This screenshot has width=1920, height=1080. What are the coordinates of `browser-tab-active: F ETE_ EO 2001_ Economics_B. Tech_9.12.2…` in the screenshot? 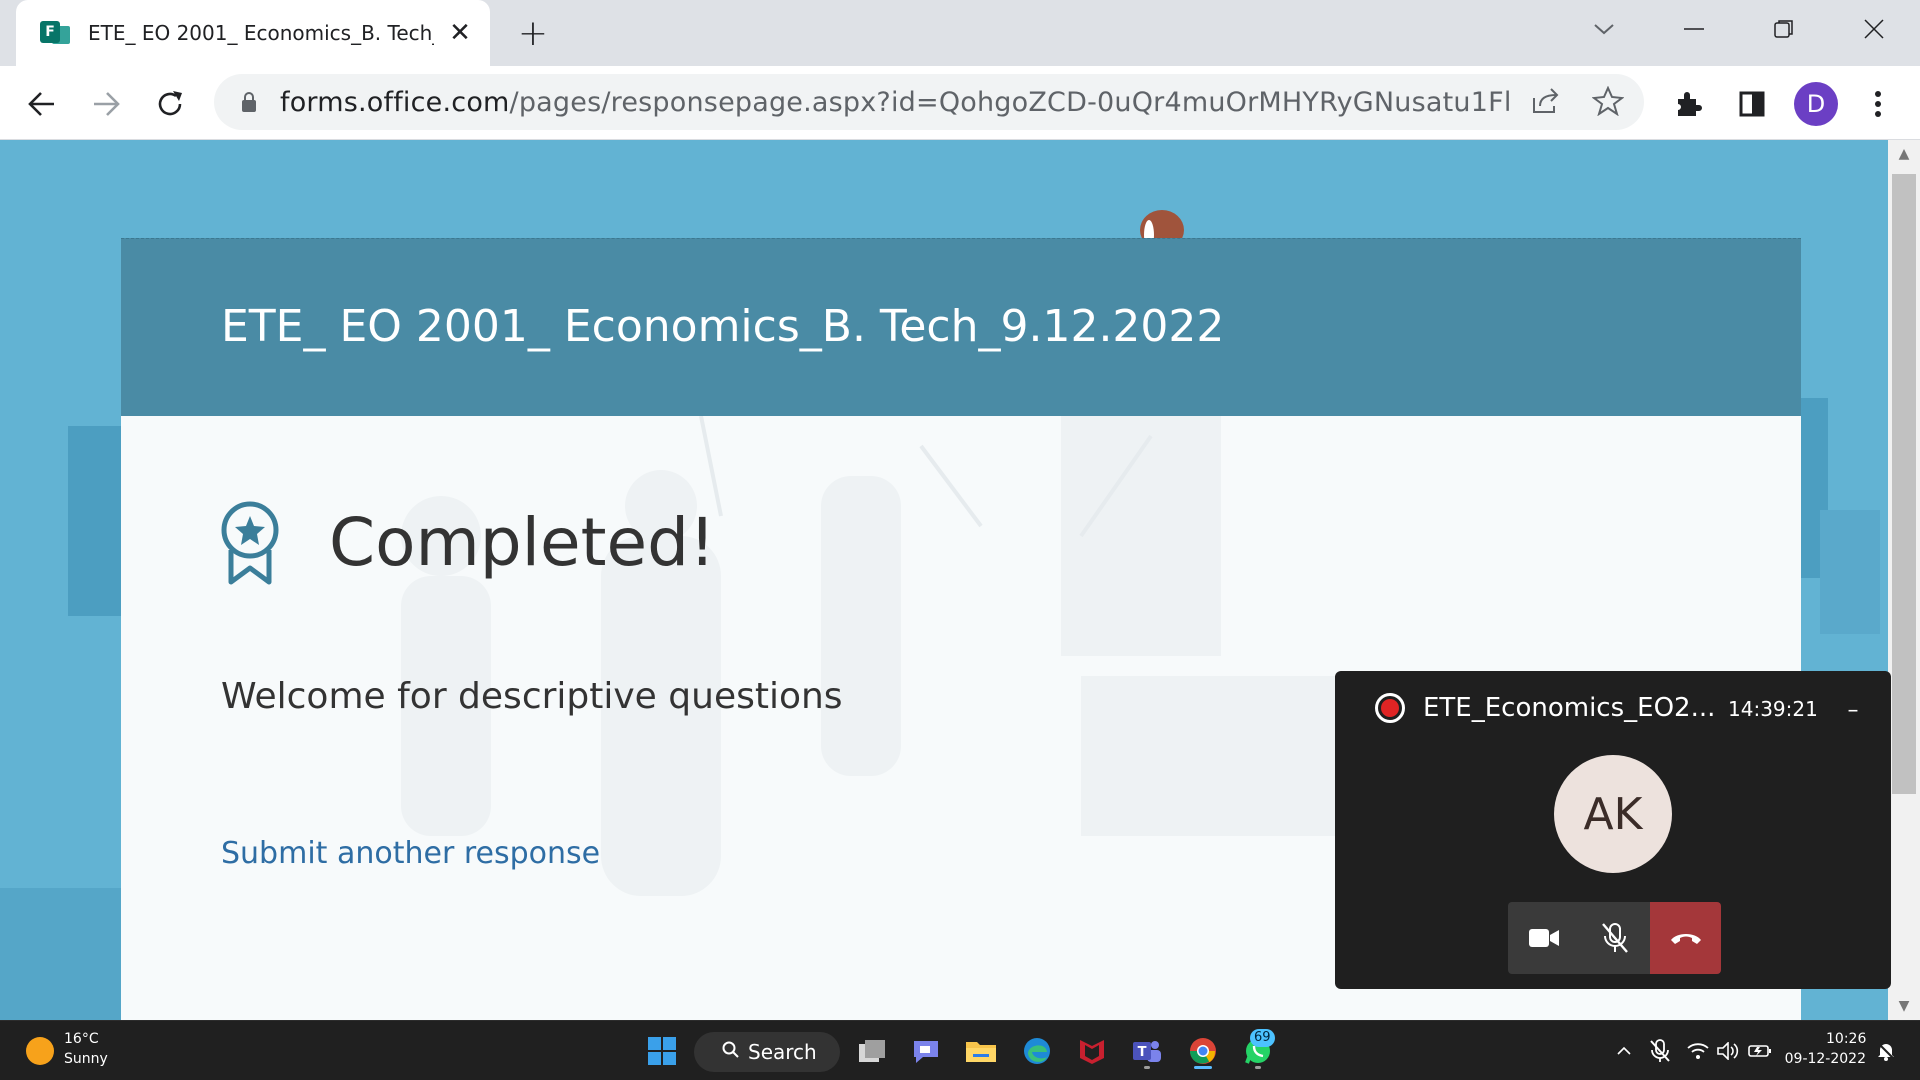 It's located at (253, 33).